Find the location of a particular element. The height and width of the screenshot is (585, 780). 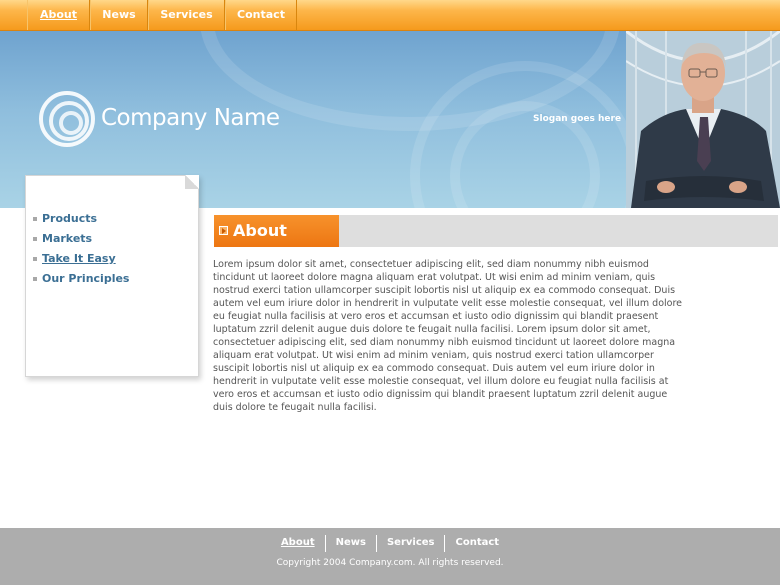

section-title: About is located at coordinates (260, 230).